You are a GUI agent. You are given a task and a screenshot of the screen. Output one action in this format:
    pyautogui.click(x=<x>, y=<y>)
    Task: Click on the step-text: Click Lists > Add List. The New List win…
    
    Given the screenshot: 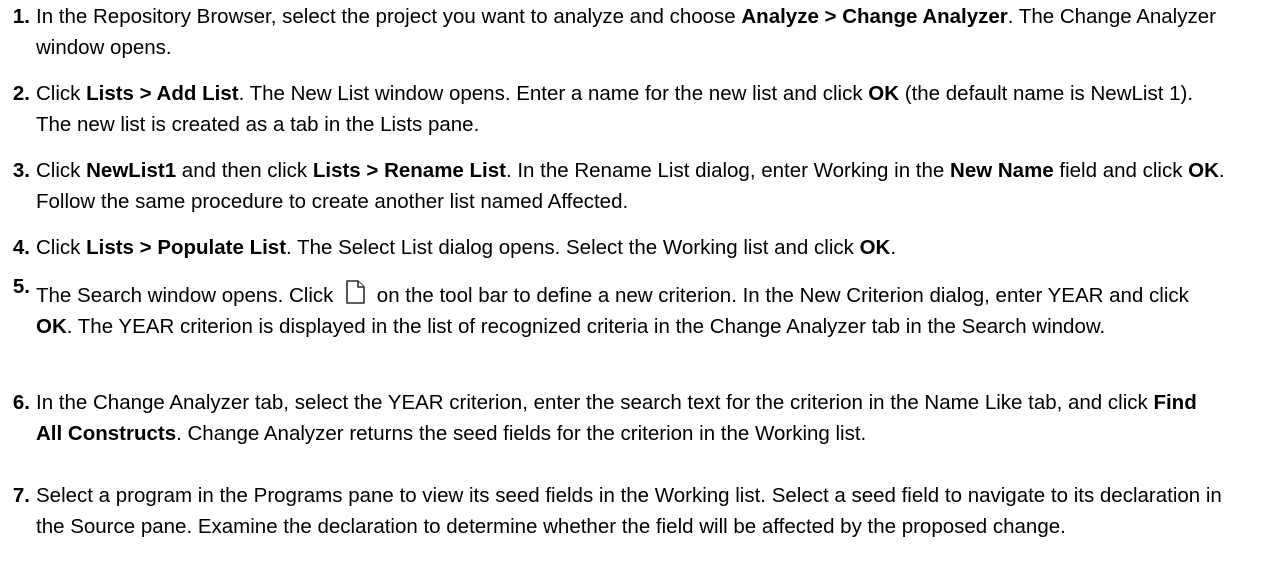 What is the action you would take?
    pyautogui.click(x=615, y=109)
    